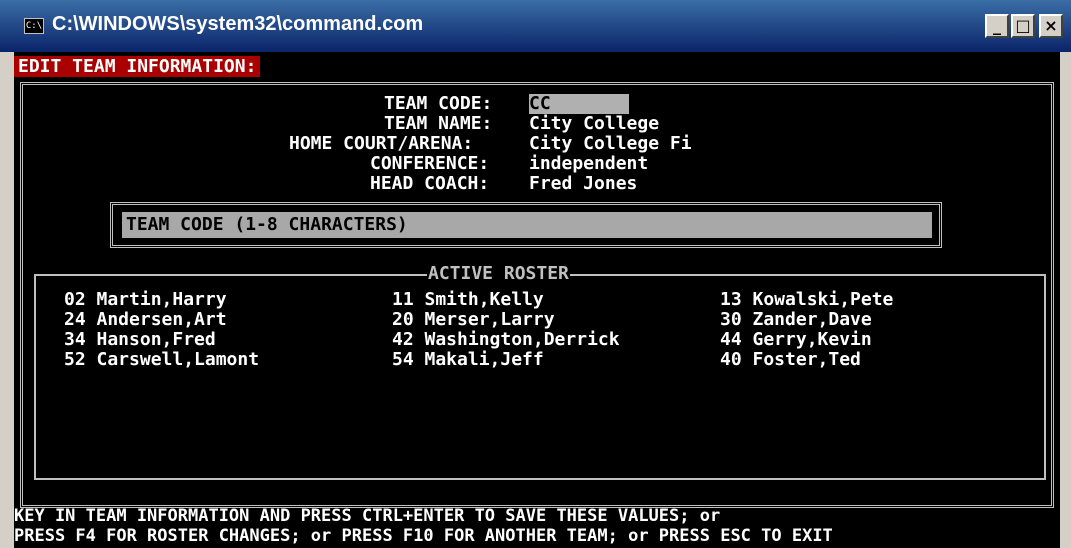 The width and height of the screenshot is (1071, 548). I want to click on prompt-bar: TEAM CODE (1-8 CHARACTERS), so click(527, 225).